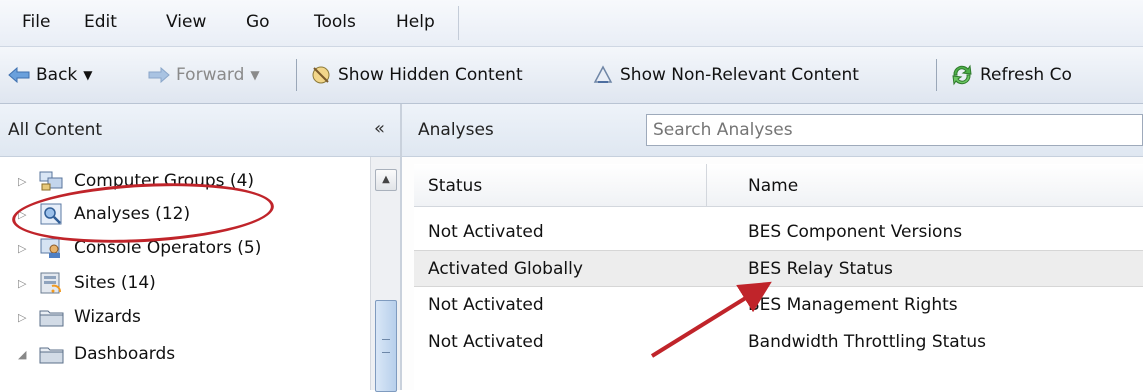 The image size is (1143, 392). I want to click on menu-bar: File Edit View Go Tools Help, so click(571, 23).